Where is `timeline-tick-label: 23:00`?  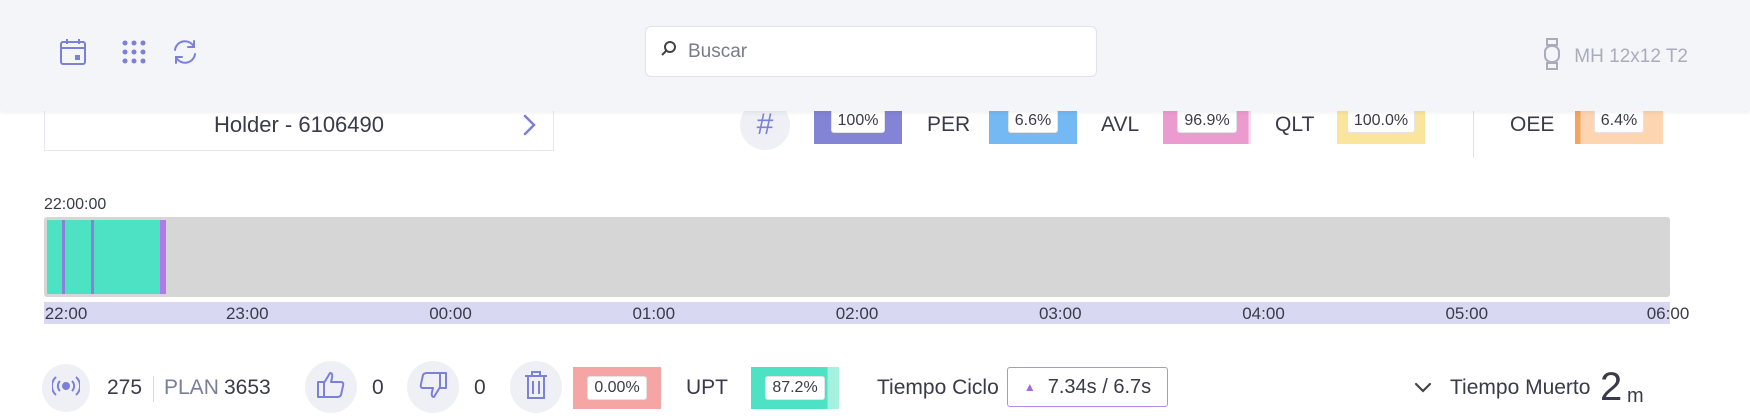
timeline-tick-label: 23:00 is located at coordinates (247, 313).